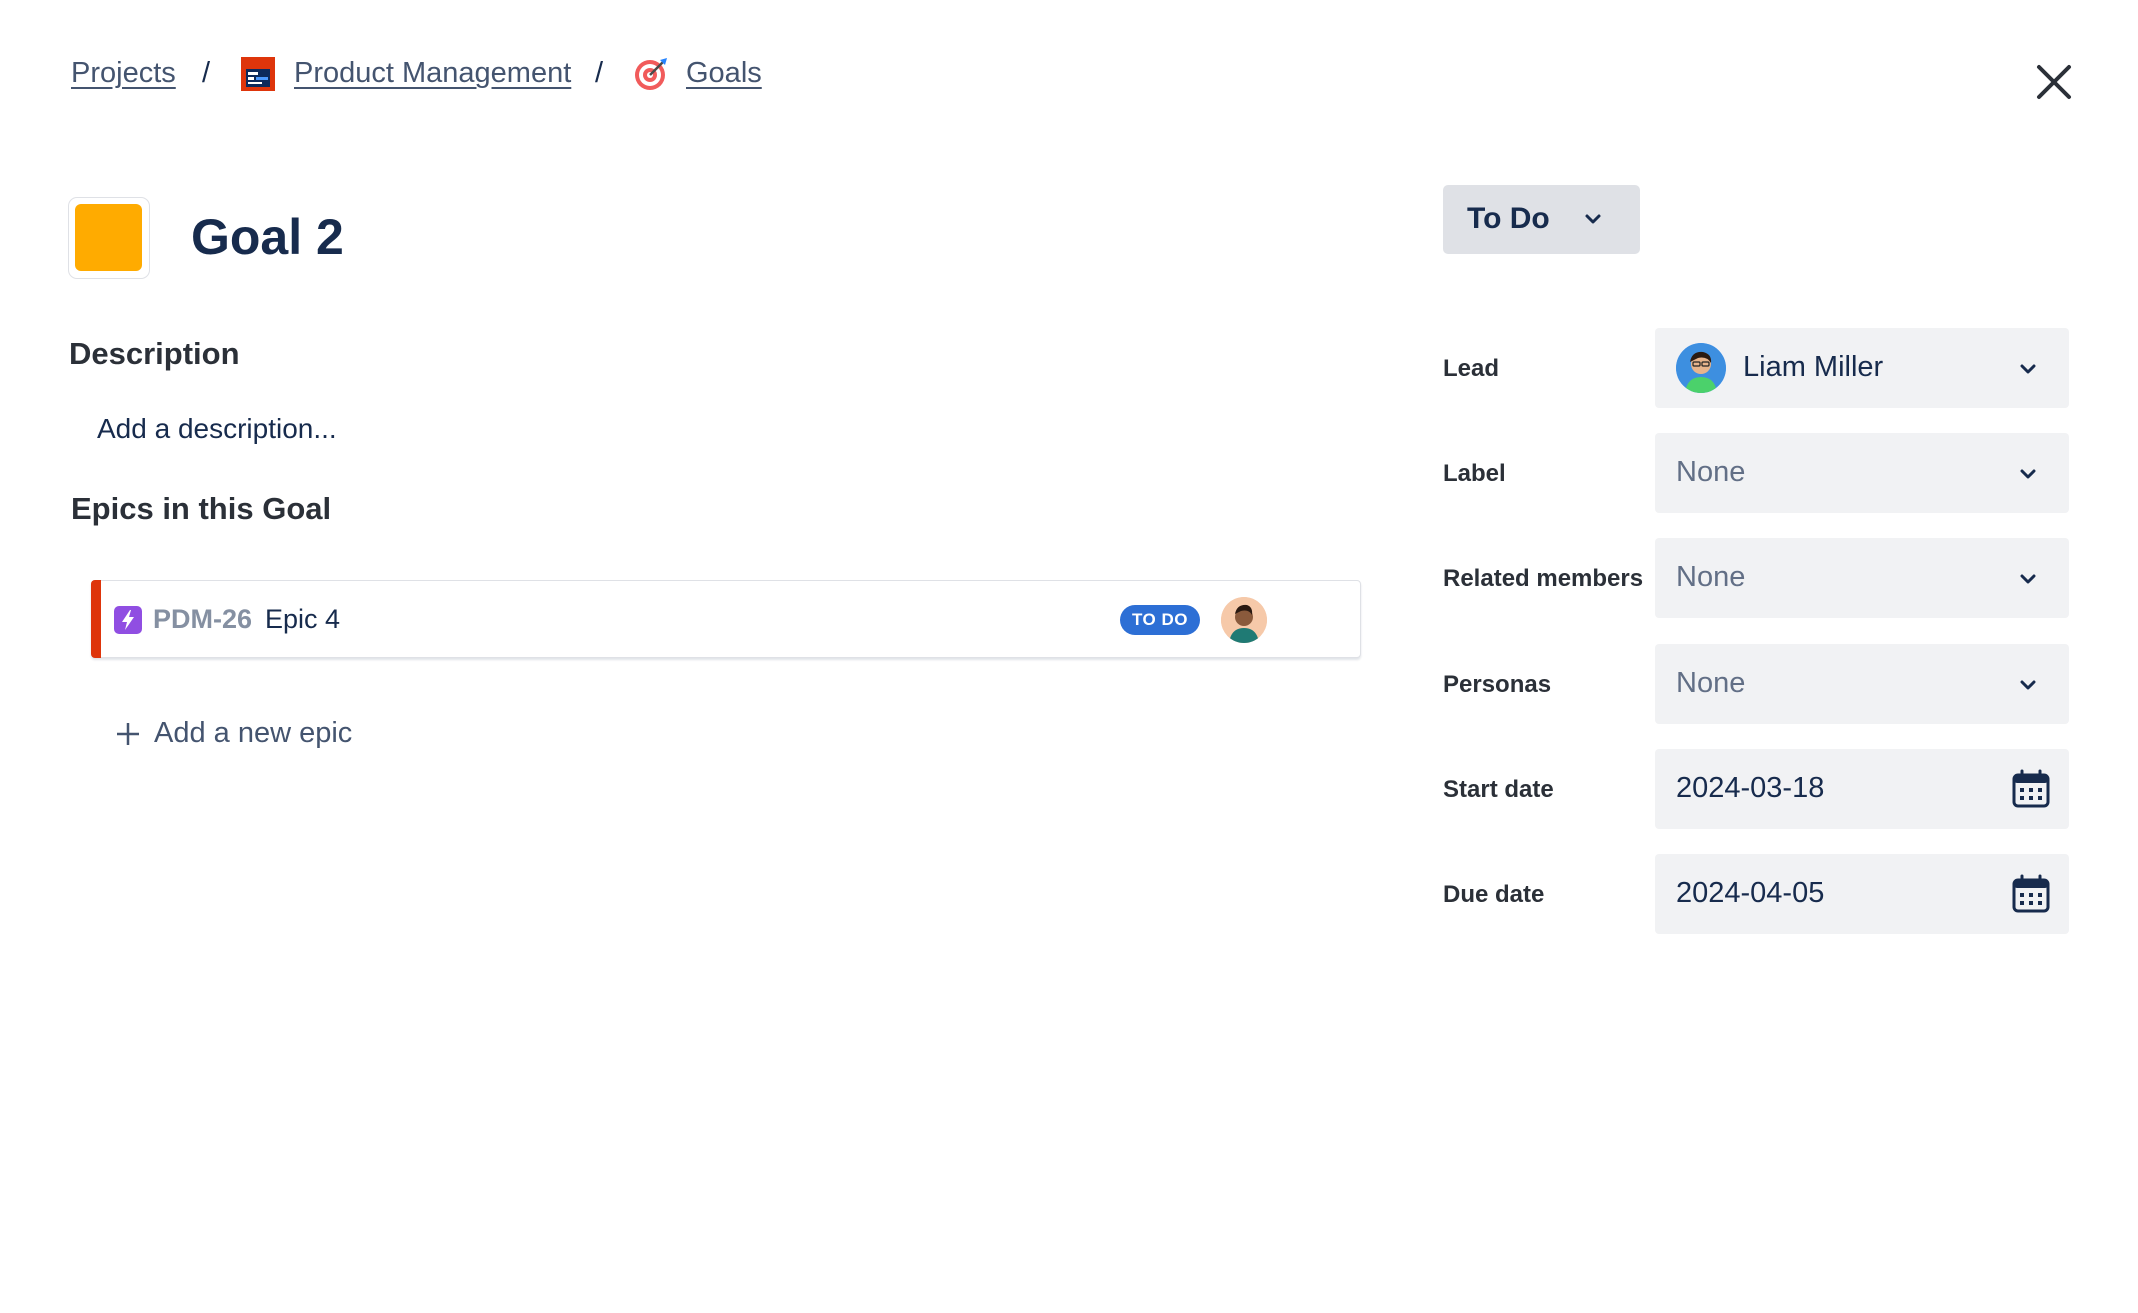 This screenshot has width=2138, height=1313. What do you see at coordinates (154, 353) in the screenshot?
I see `description-heading: Description` at bounding box center [154, 353].